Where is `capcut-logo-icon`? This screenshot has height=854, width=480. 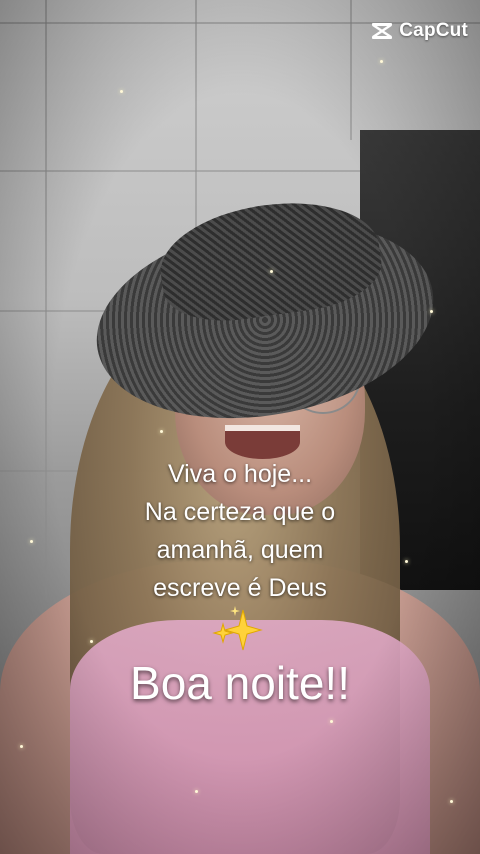
capcut-logo-icon is located at coordinates (382, 31).